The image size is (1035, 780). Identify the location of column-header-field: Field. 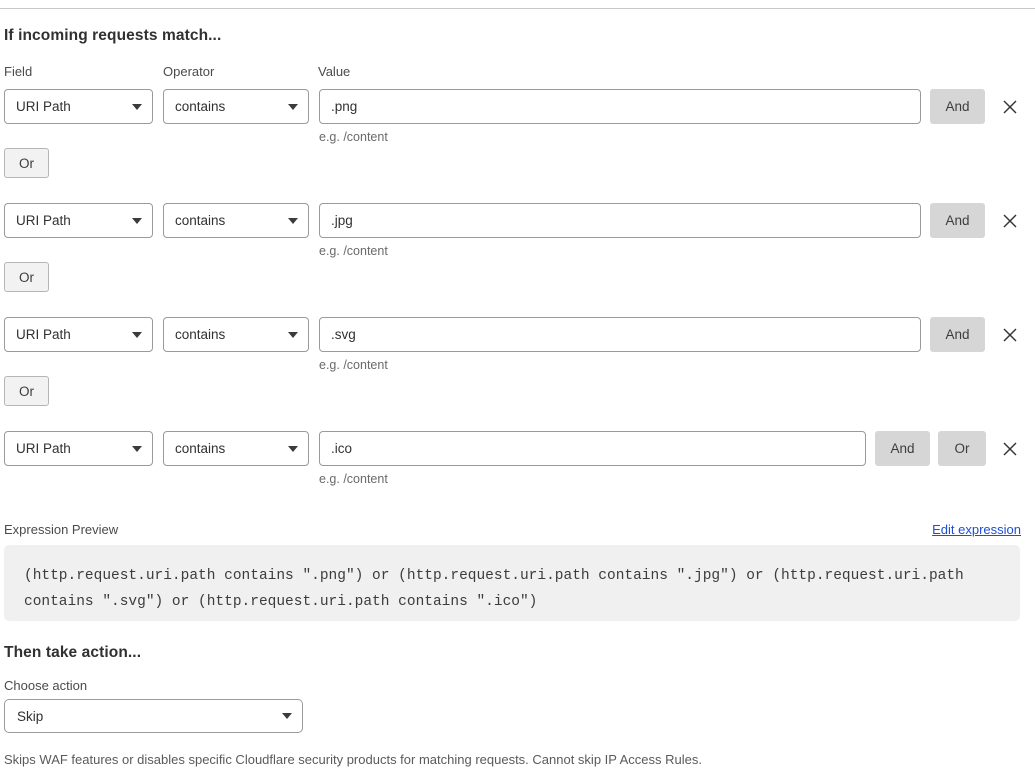
(18, 71).